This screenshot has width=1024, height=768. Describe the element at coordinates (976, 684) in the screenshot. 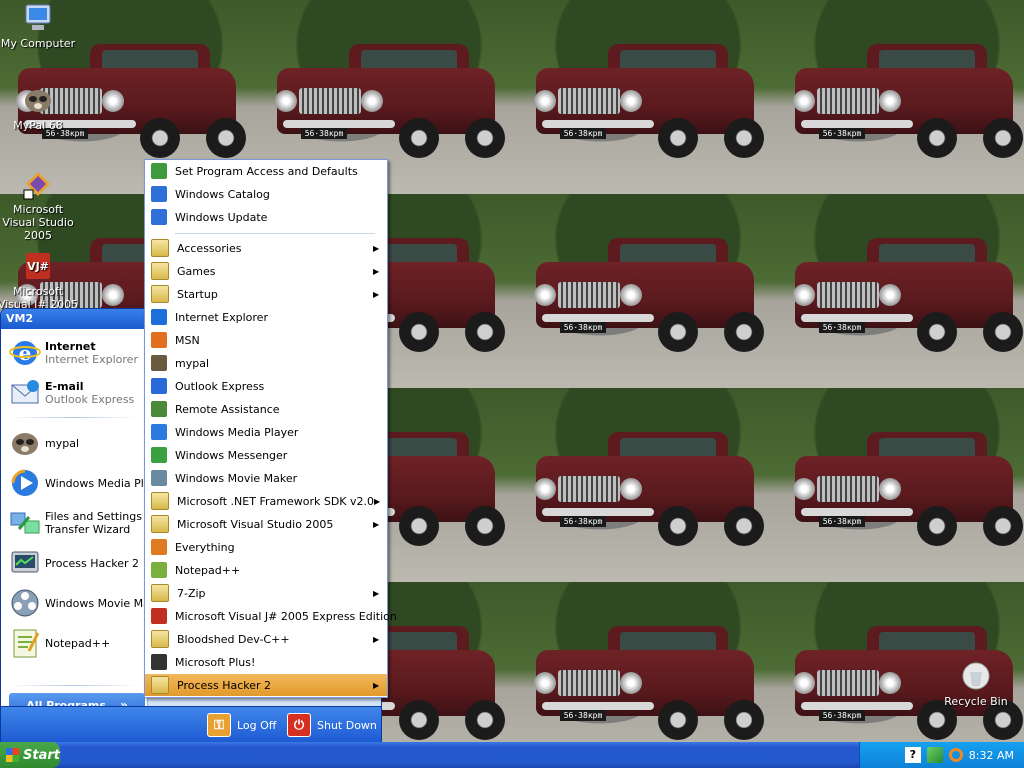

I see `desktop-icon-recycle-bin: Recycle Bin` at that location.